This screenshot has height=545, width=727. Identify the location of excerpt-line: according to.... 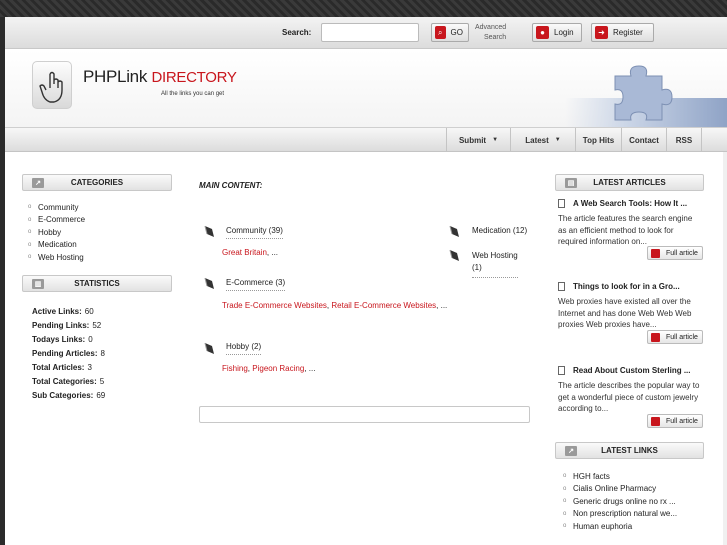
(583, 408).